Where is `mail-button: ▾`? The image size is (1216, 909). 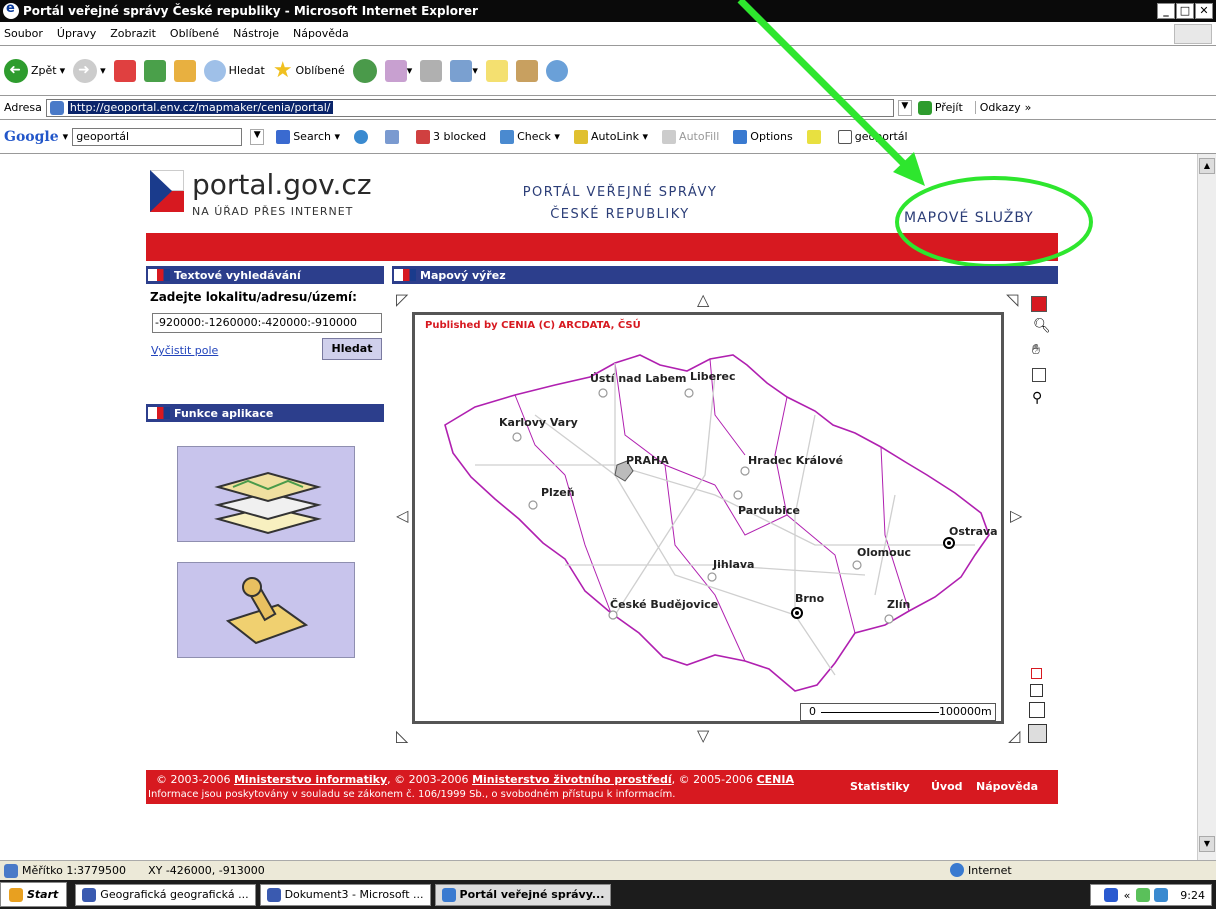 mail-button: ▾ is located at coordinates (398, 70).